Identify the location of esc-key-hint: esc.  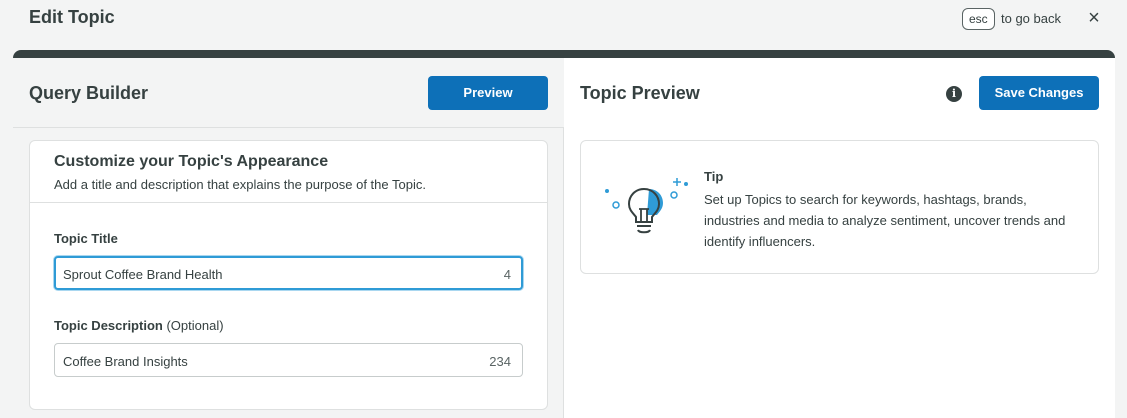
(978, 19).